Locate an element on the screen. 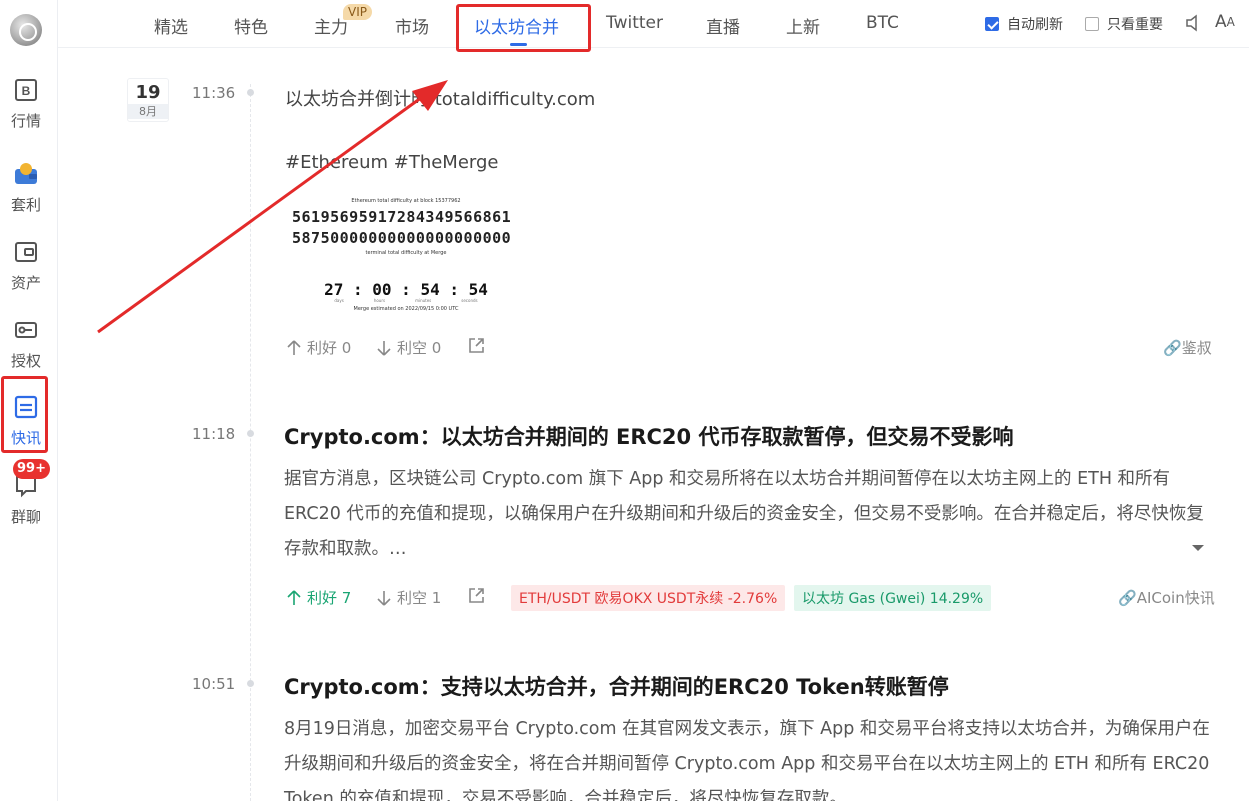  tab-btc: BTC is located at coordinates (882, 23).